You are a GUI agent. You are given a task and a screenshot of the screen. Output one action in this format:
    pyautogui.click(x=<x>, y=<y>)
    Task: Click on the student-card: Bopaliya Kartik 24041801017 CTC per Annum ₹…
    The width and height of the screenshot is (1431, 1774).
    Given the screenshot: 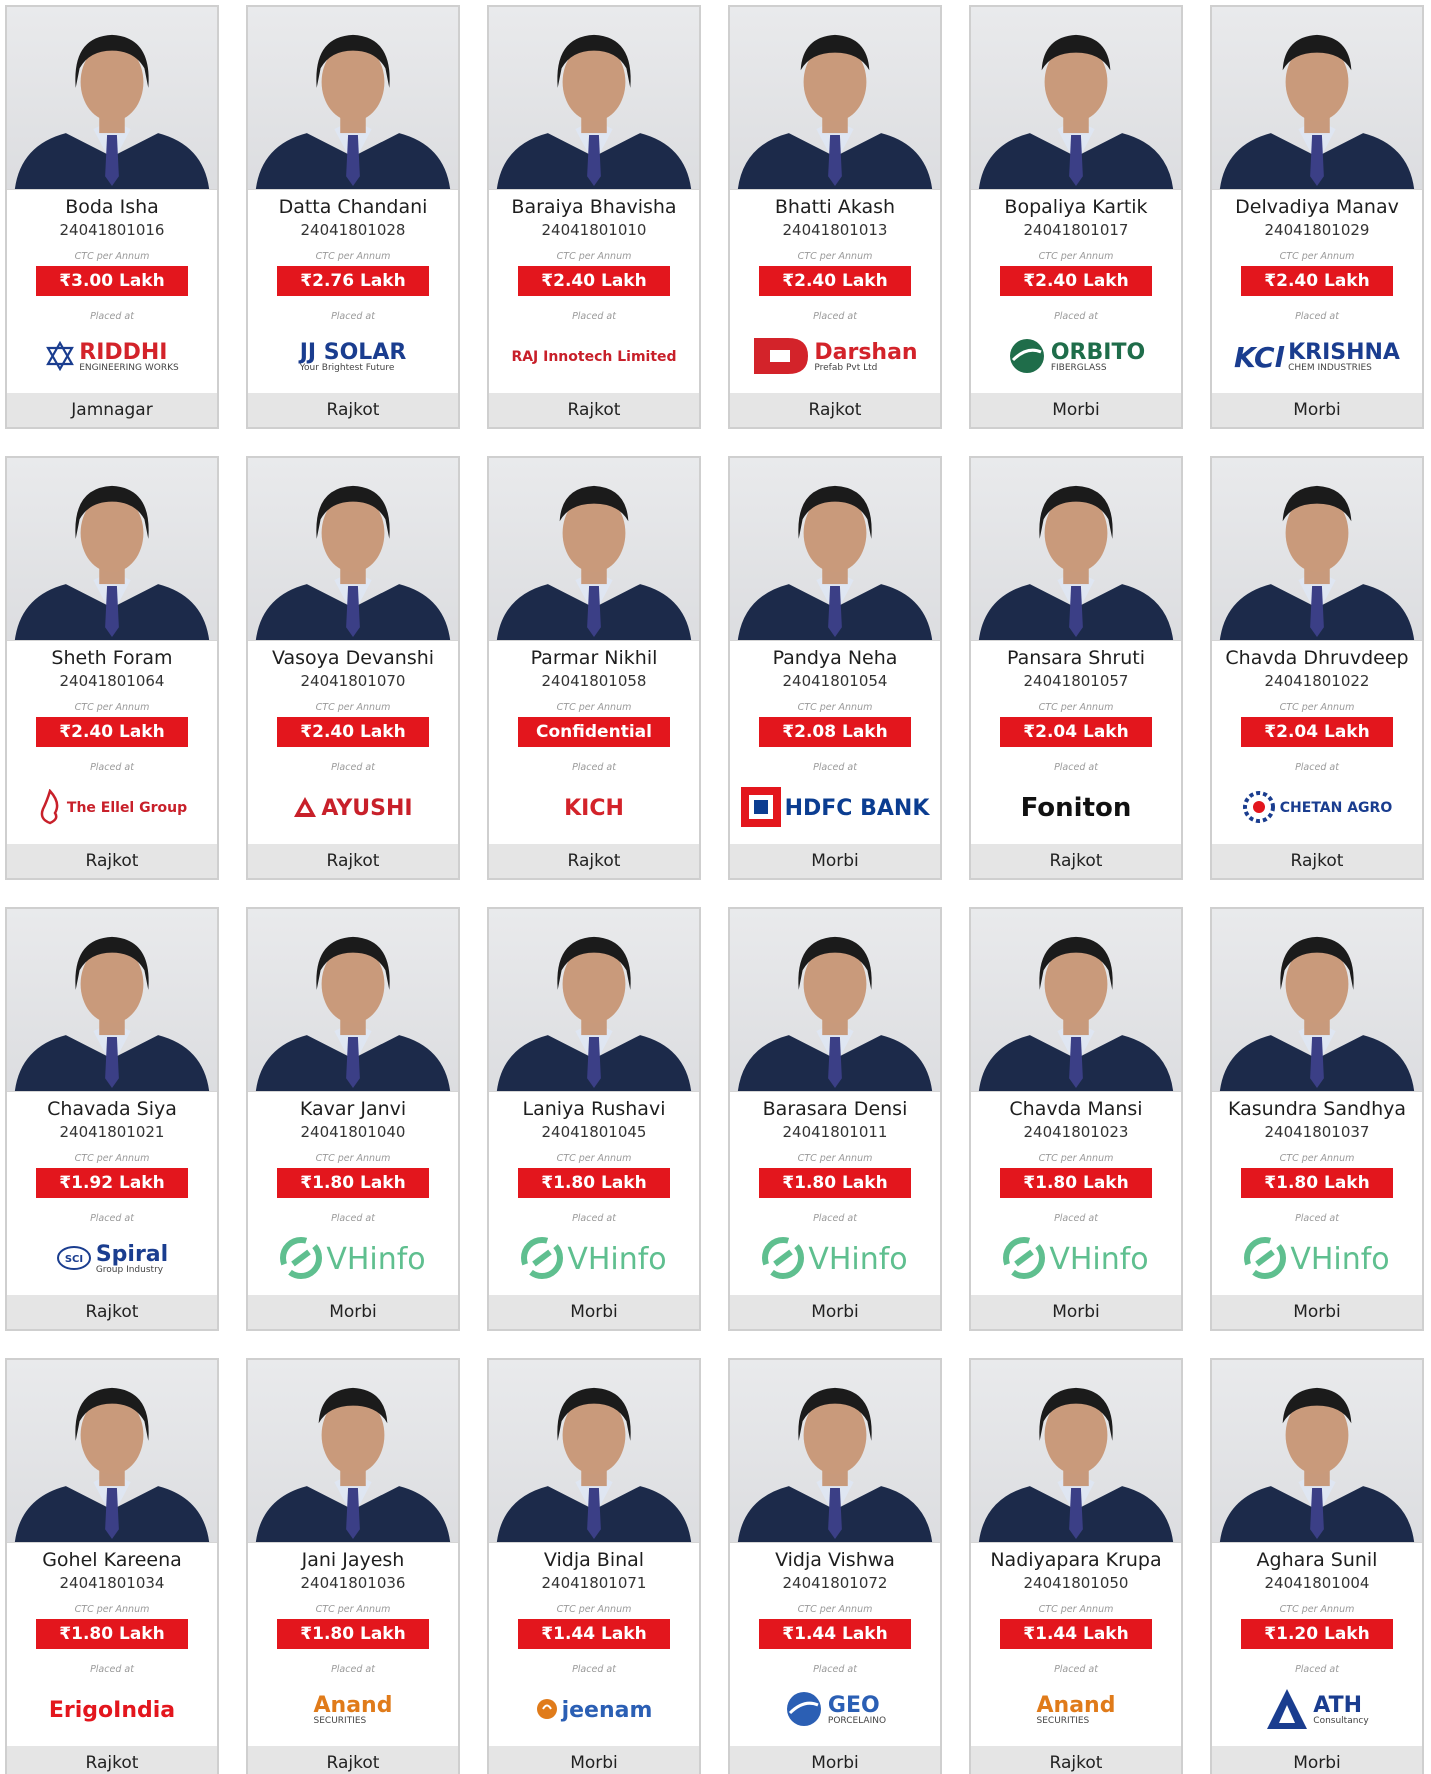 What is the action you would take?
    pyautogui.click(x=1076, y=217)
    